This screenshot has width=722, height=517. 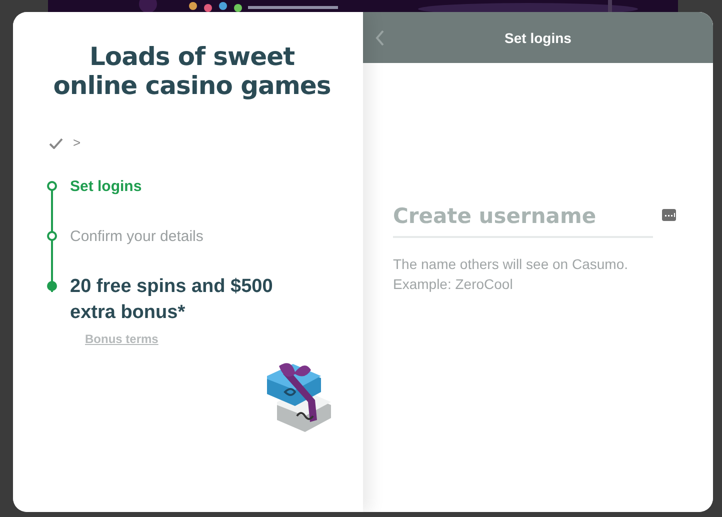 What do you see at coordinates (538, 38) in the screenshot?
I see `header-title: Set logins` at bounding box center [538, 38].